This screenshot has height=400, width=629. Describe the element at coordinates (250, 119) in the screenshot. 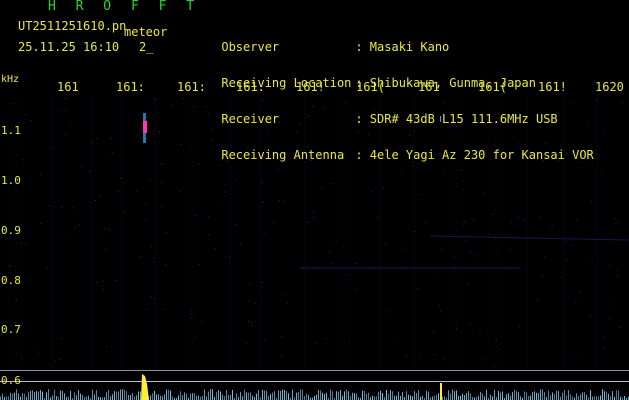

I see `meta-key: Receiver` at that location.